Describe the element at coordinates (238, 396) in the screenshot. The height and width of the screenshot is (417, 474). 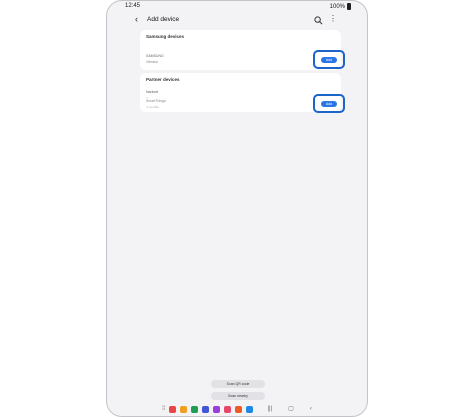
I see `scan-nearby-button: Scan nearby` at that location.